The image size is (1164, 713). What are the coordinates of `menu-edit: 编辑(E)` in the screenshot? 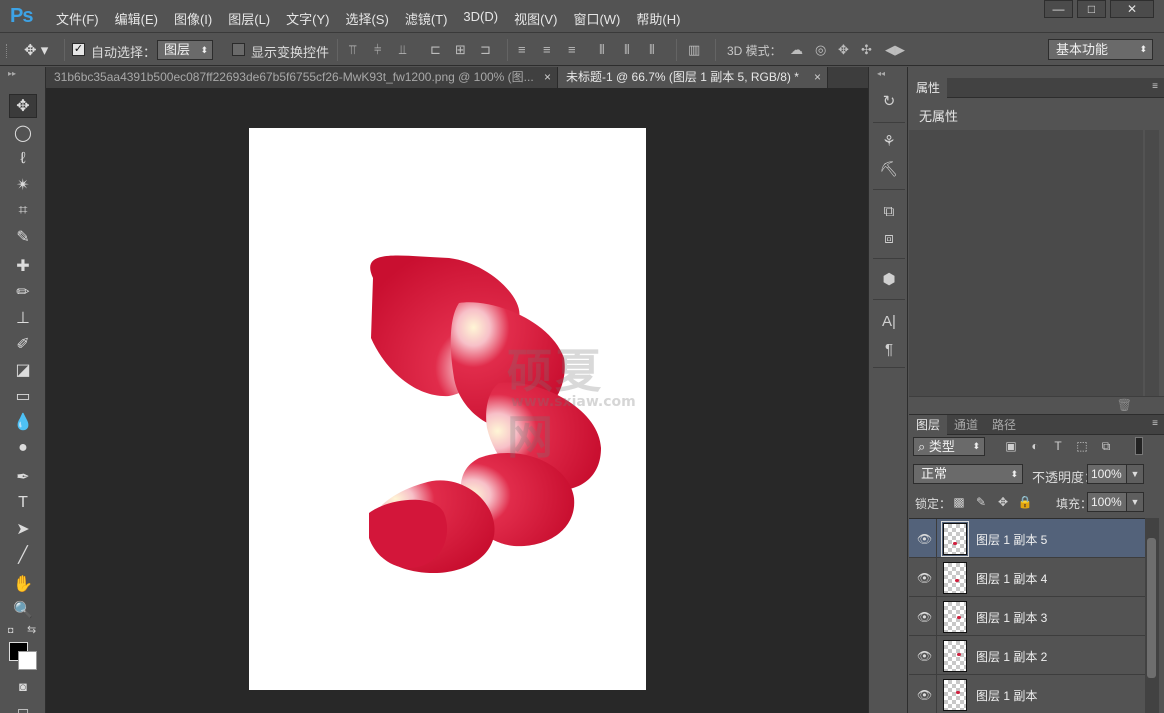 It's located at (136, 18).